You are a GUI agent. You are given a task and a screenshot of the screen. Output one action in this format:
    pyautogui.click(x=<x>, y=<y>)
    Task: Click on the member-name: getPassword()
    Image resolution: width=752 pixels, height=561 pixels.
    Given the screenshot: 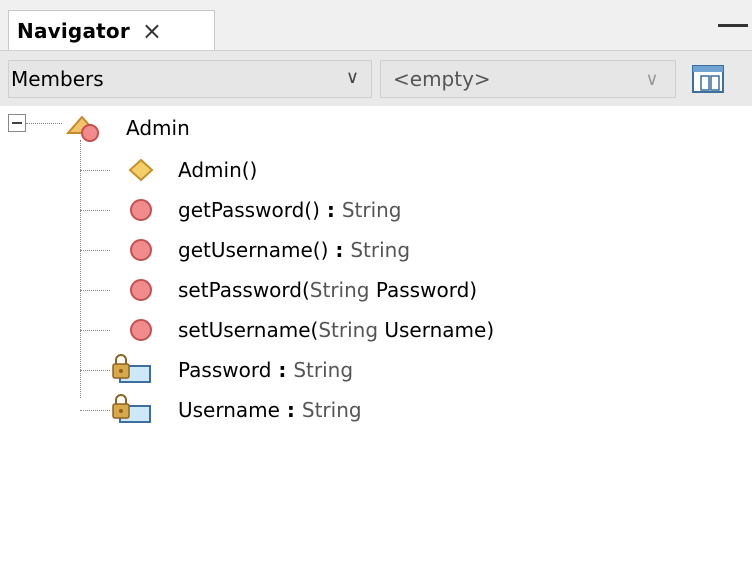 What is the action you would take?
    pyautogui.click(x=249, y=210)
    